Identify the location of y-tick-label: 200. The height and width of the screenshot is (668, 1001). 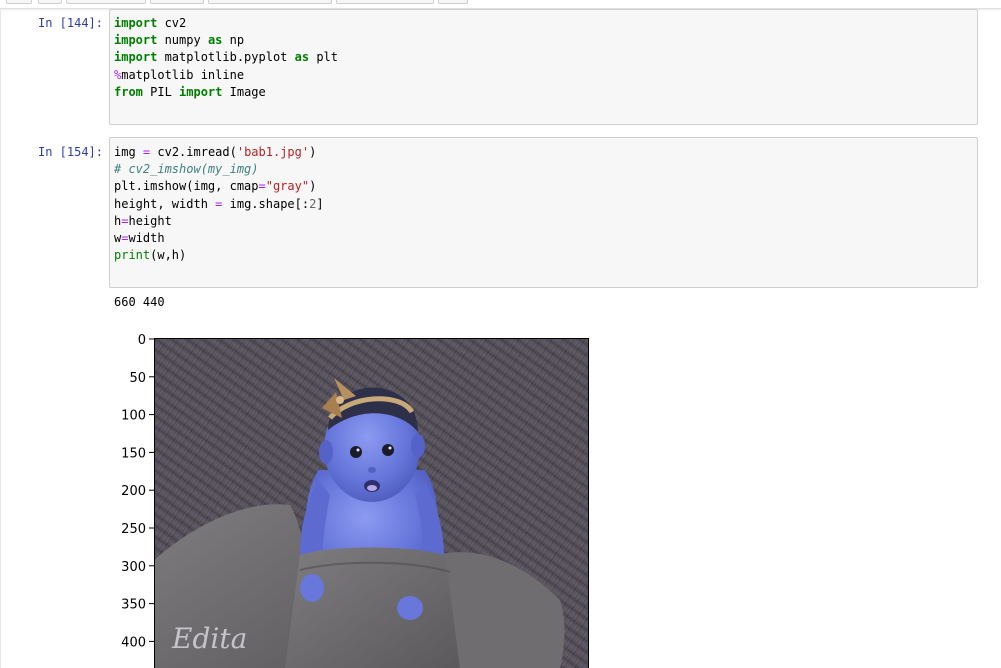
(133, 491).